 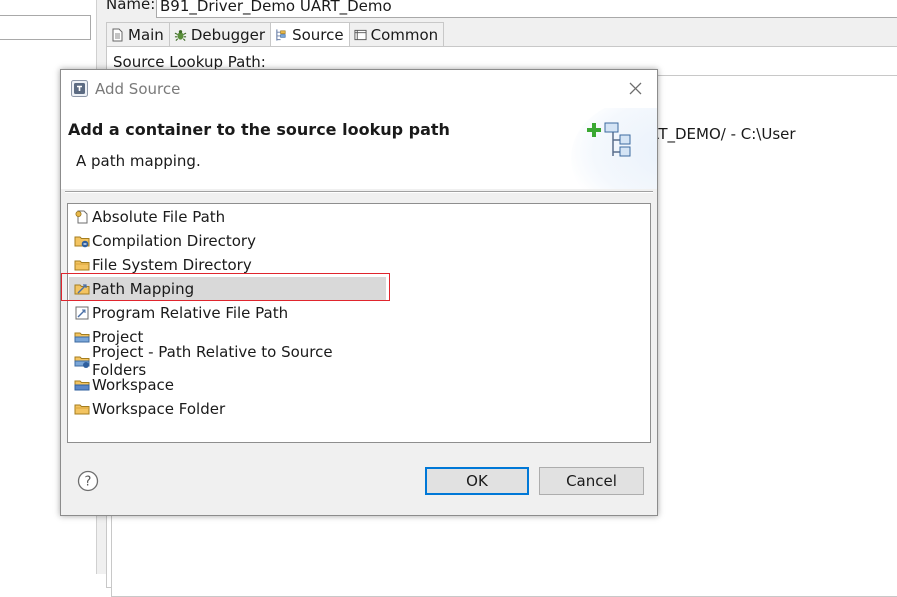 What do you see at coordinates (477, 481) in the screenshot?
I see `ok-button: OK` at bounding box center [477, 481].